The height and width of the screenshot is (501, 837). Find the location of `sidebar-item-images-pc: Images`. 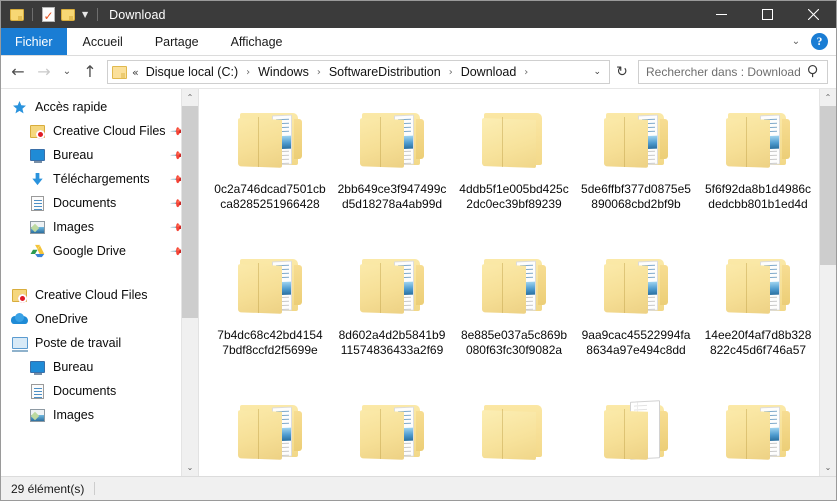

sidebar-item-images-pc: Images is located at coordinates (99, 415).